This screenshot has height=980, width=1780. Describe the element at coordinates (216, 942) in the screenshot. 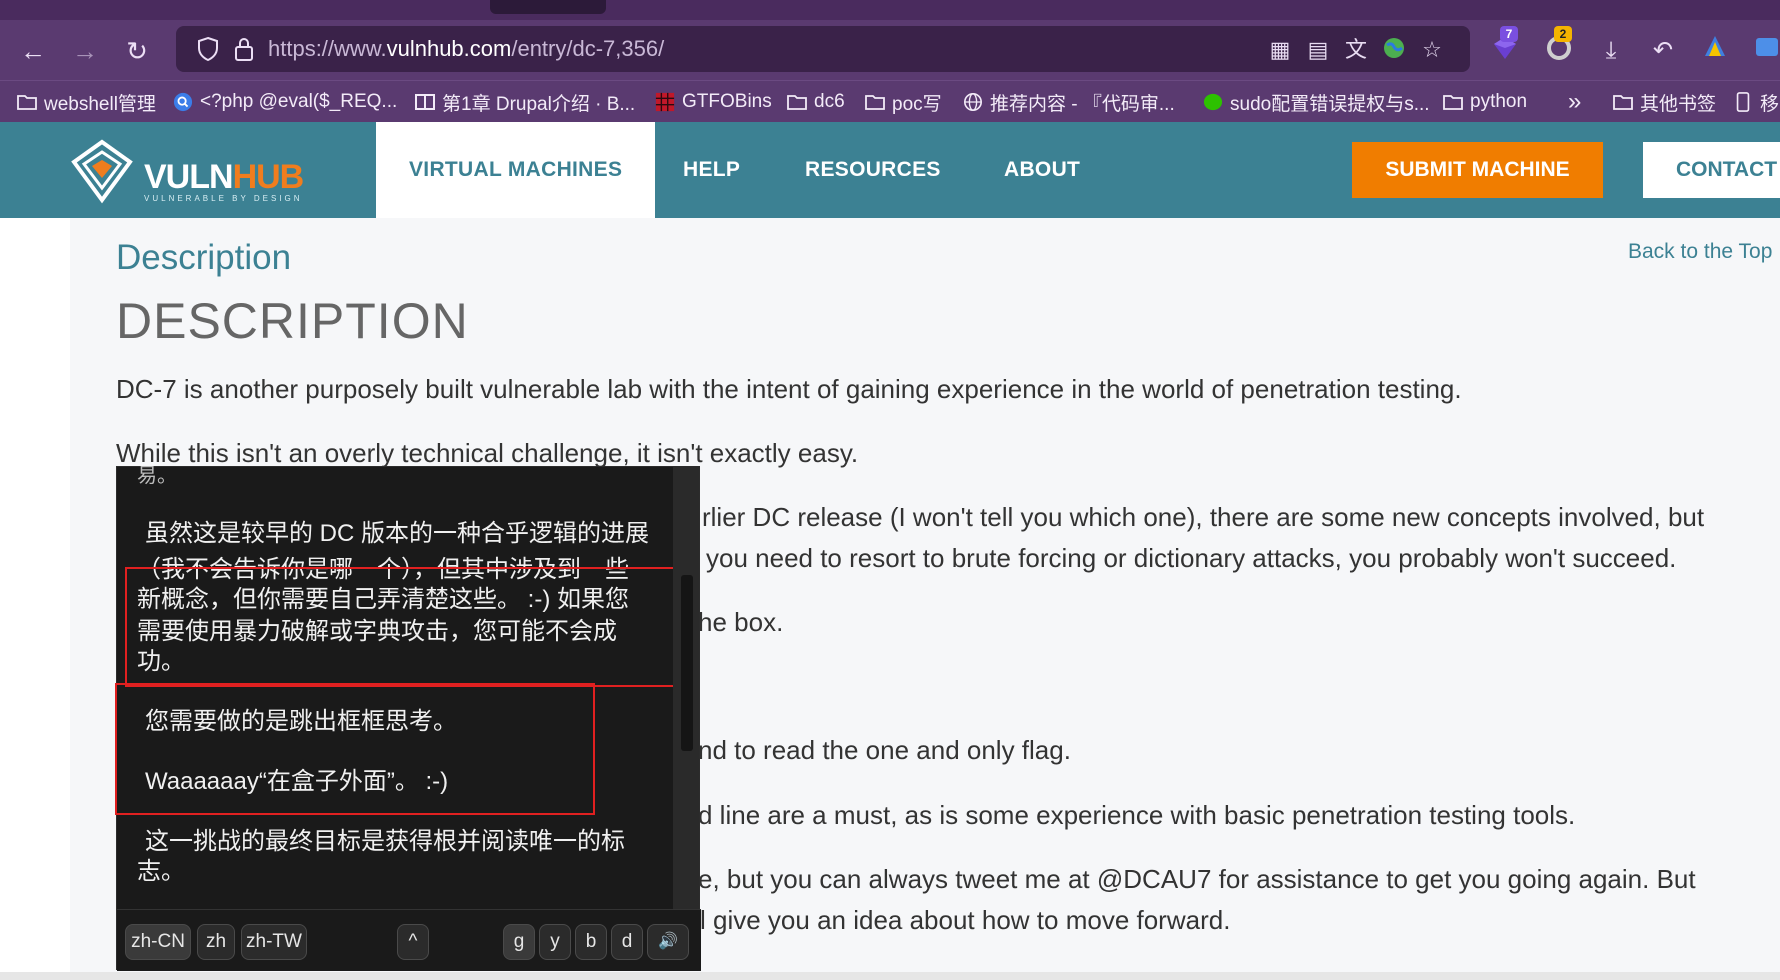

I see `lang-zh-button: zh` at that location.